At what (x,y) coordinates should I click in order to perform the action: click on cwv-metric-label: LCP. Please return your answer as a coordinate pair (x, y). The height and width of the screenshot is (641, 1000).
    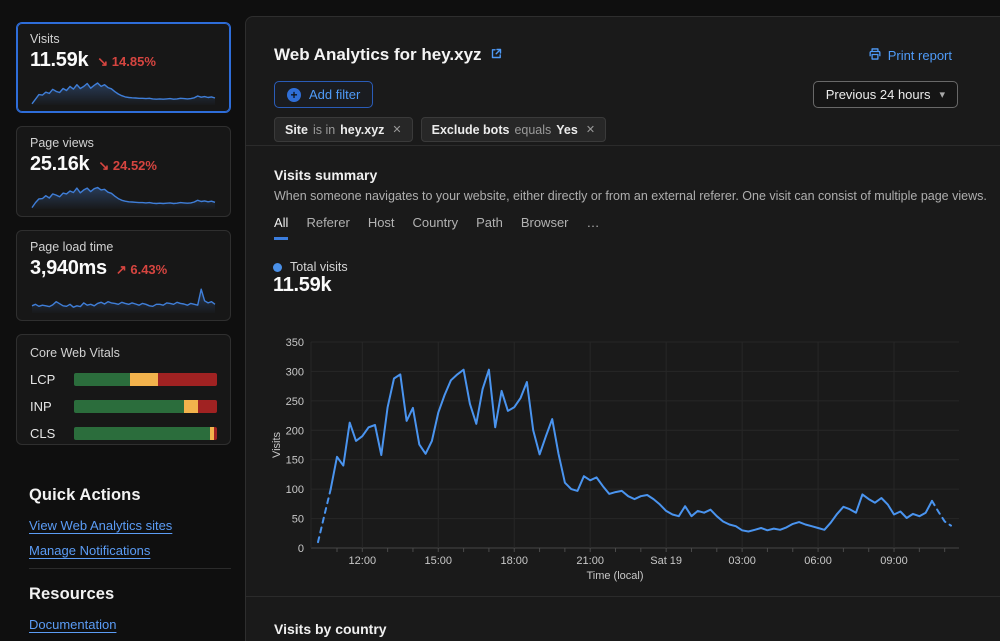
    Looking at the image, I should click on (43, 379).